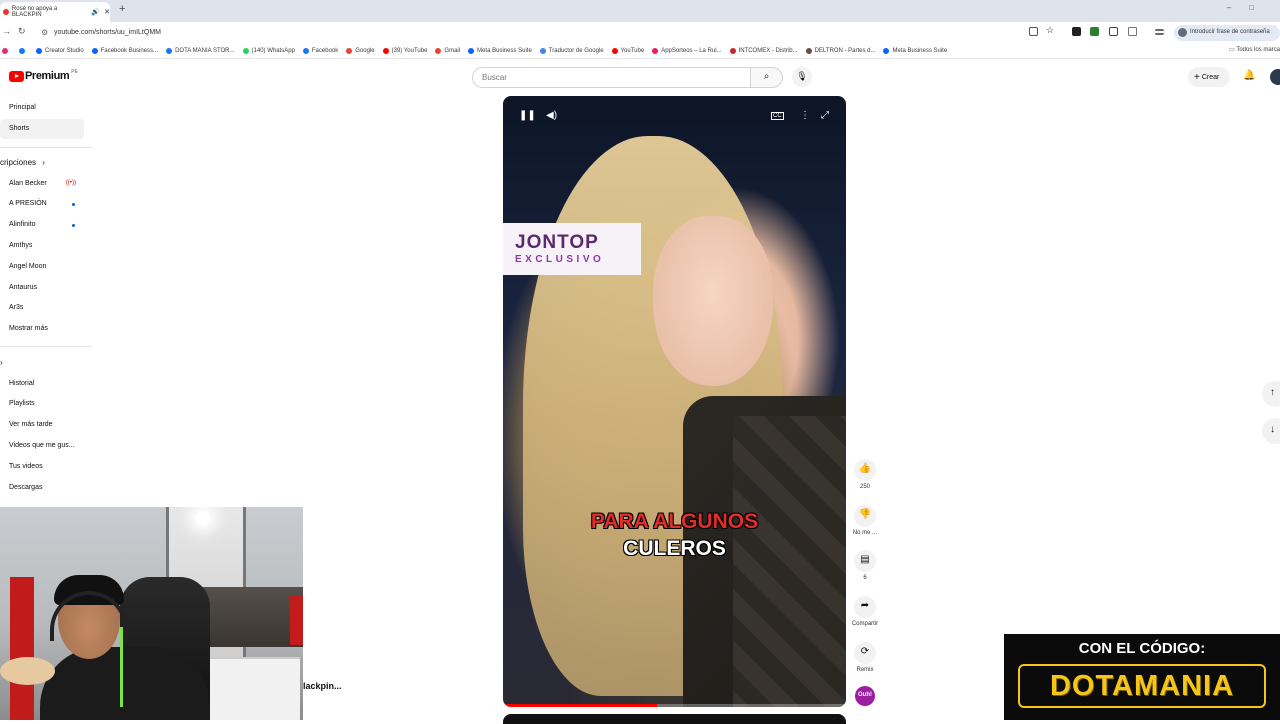 Image resolution: width=1280 pixels, height=724 pixels. Describe the element at coordinates (825, 115) in the screenshot. I see `fullscreen-icon: ⤢` at that location.